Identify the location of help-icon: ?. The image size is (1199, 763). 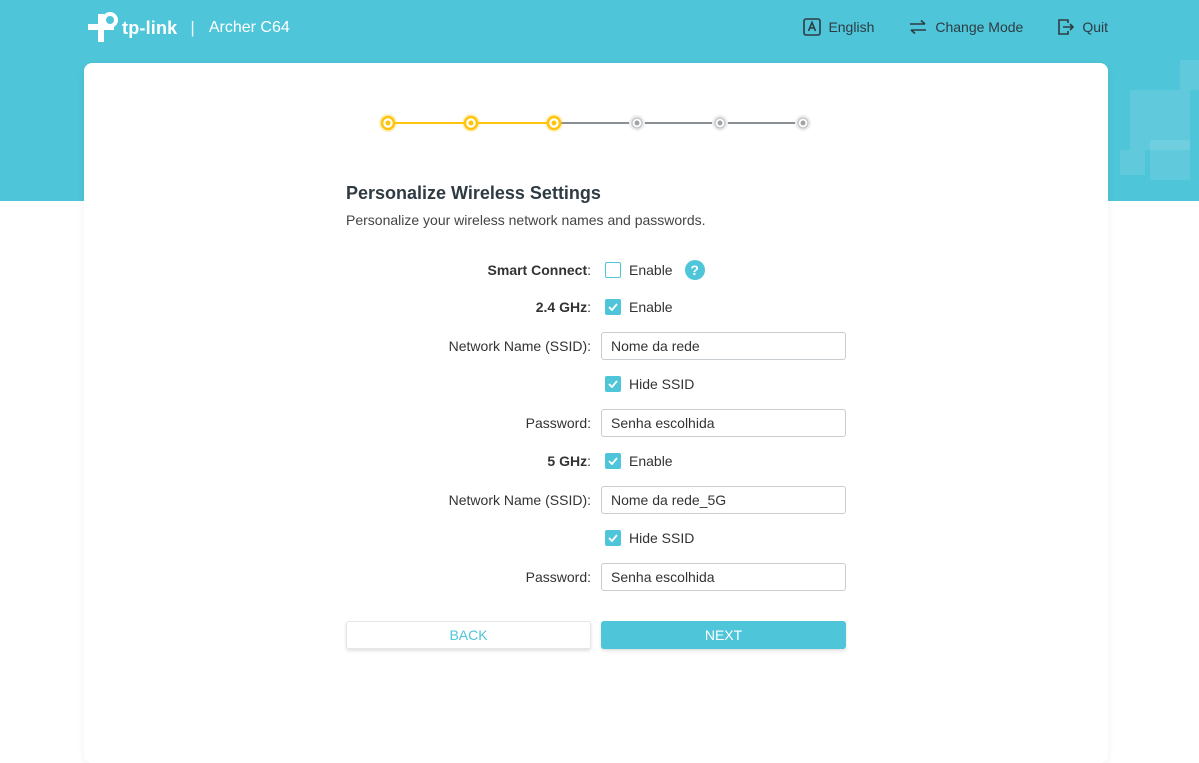
(694, 270).